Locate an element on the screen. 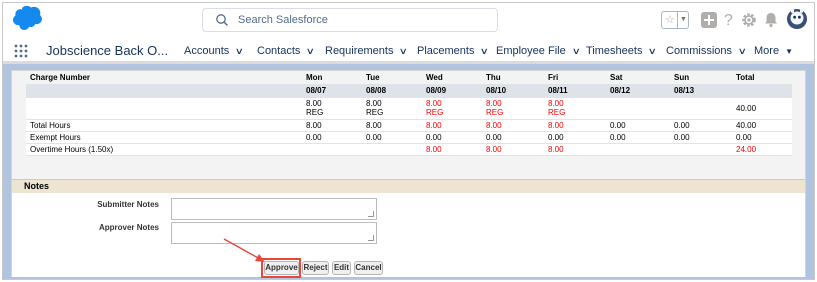  nav-item-placements: Placements ∨ is located at coordinates (453, 51).